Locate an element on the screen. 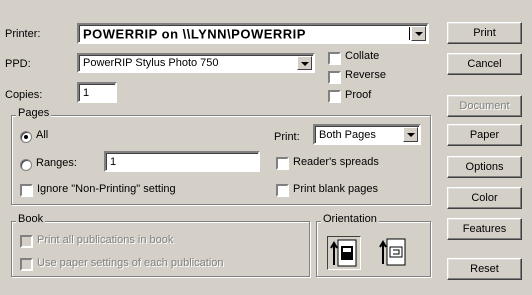 The image size is (532, 295). ppd-label: PPD: is located at coordinates (18, 64).